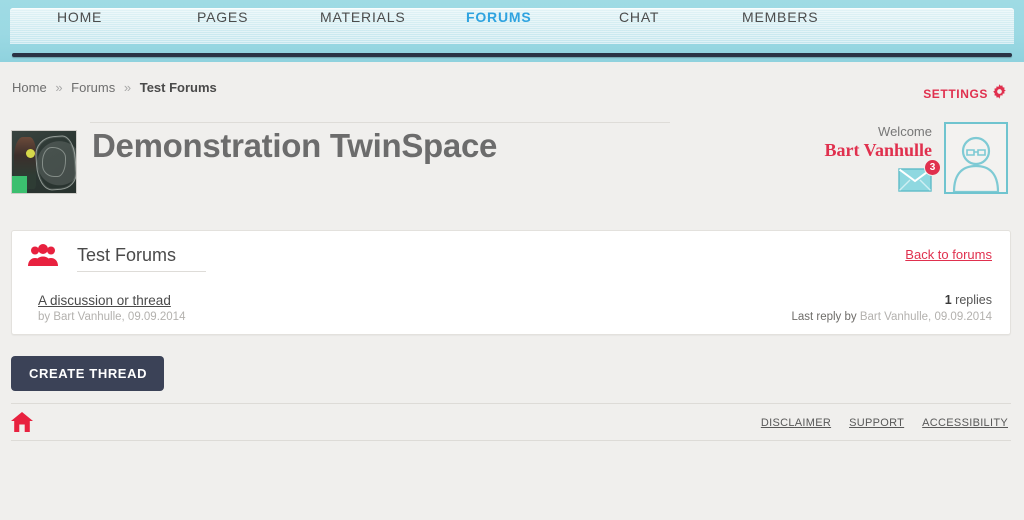 The width and height of the screenshot is (1024, 520). I want to click on last-reply-meta: Bart Vanhulle, 09.09.2014, so click(925, 317).